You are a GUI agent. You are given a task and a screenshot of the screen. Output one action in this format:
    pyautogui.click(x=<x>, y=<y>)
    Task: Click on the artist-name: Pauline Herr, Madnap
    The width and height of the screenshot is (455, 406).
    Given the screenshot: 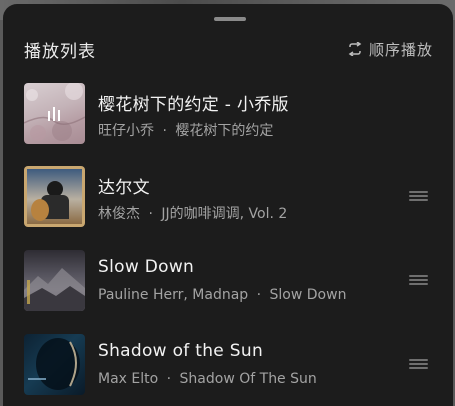 What is the action you would take?
    pyautogui.click(x=173, y=295)
    